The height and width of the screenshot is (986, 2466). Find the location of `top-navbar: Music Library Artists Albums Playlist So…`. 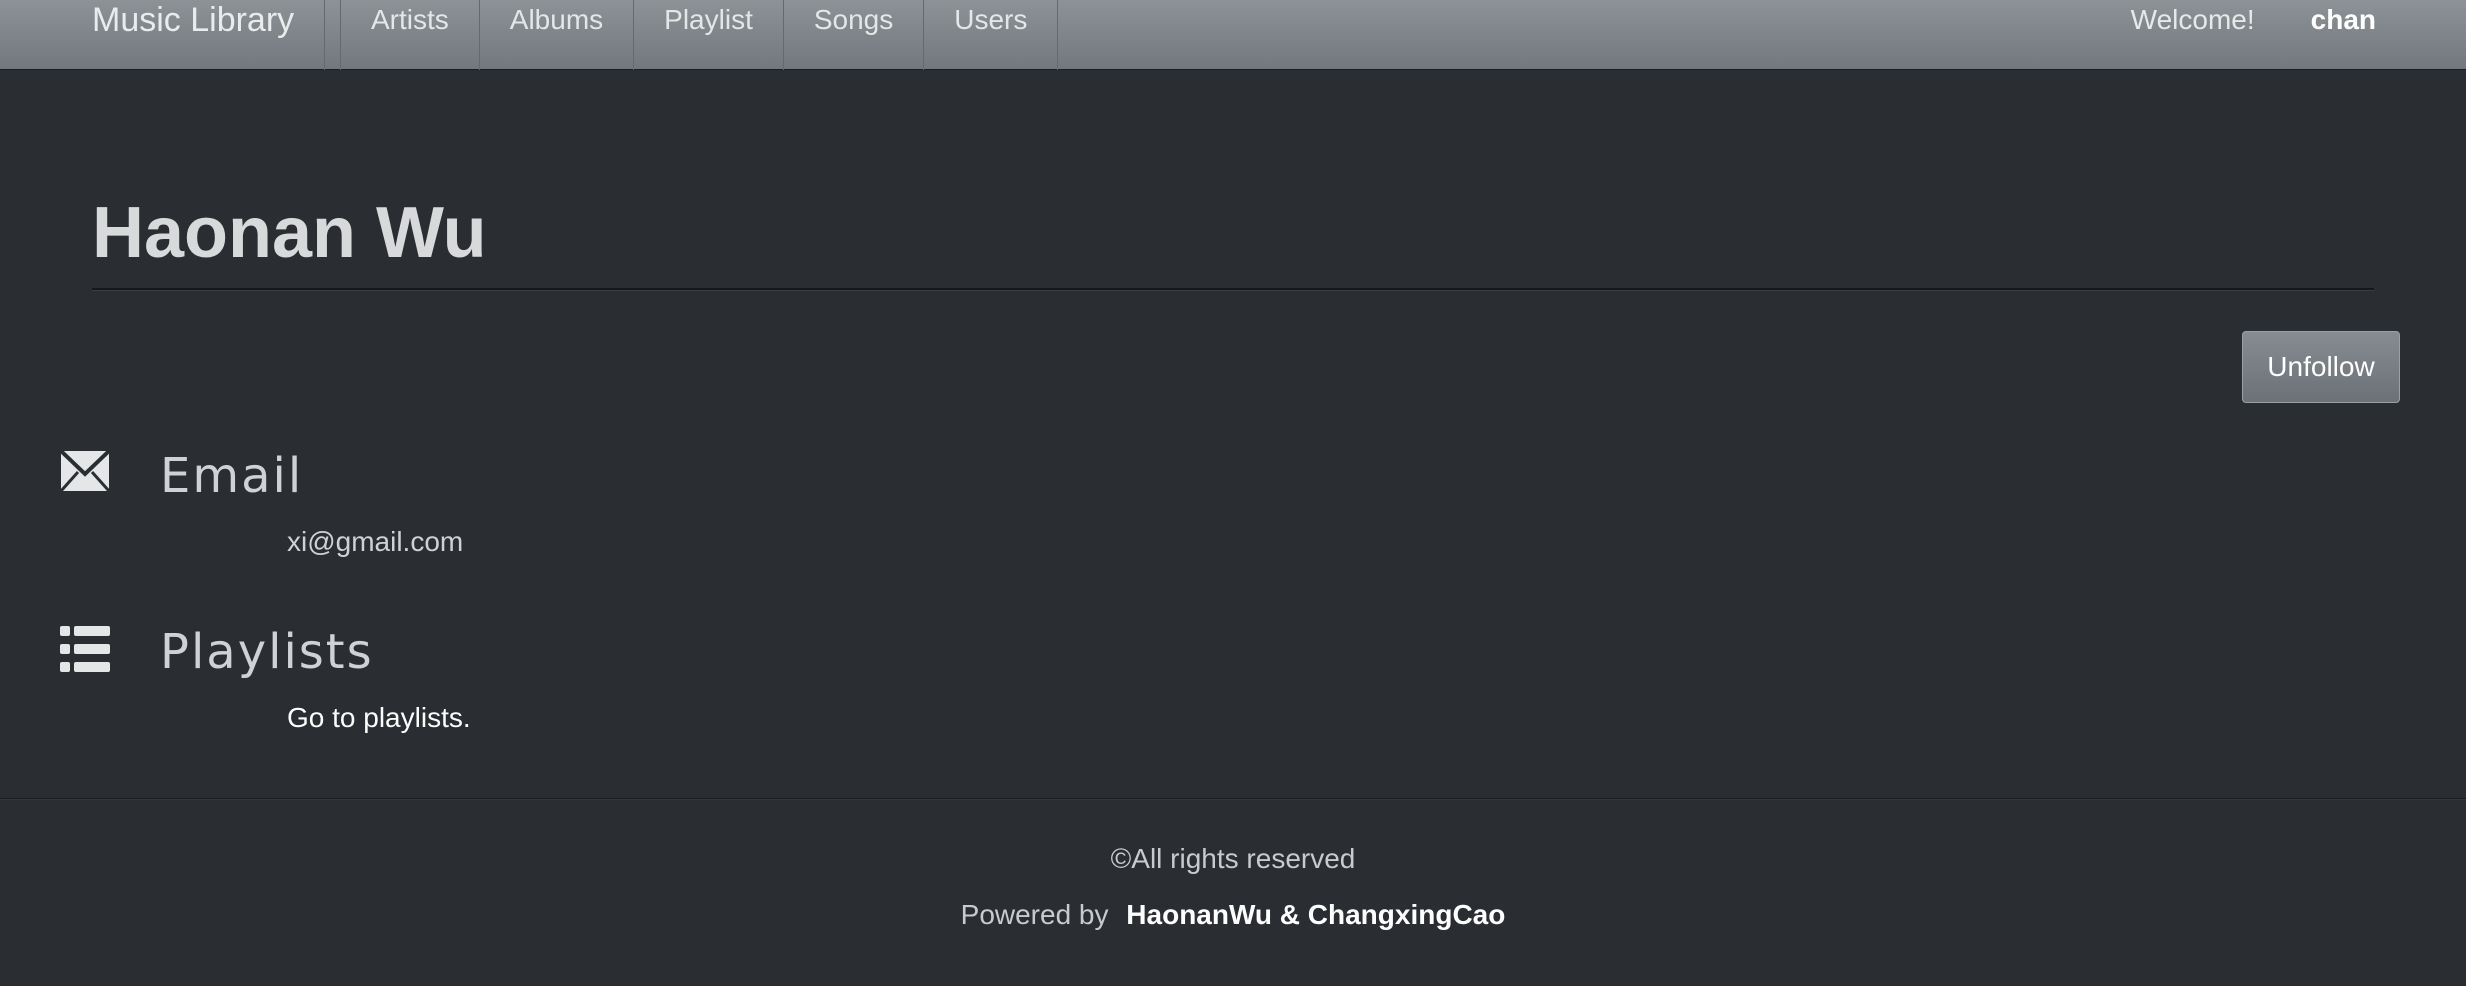

top-navbar: Music Library Artists Albums Playlist So… is located at coordinates (1233, 35).